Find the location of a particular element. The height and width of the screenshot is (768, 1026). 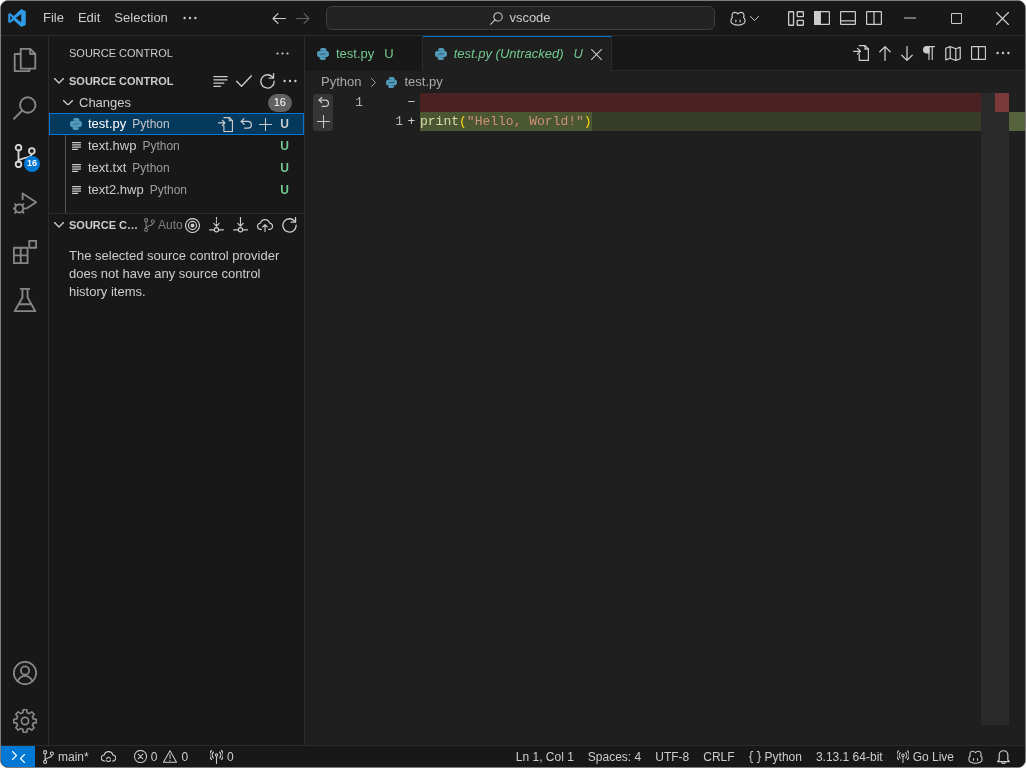

changes-group: Changes 16 is located at coordinates (176, 102).